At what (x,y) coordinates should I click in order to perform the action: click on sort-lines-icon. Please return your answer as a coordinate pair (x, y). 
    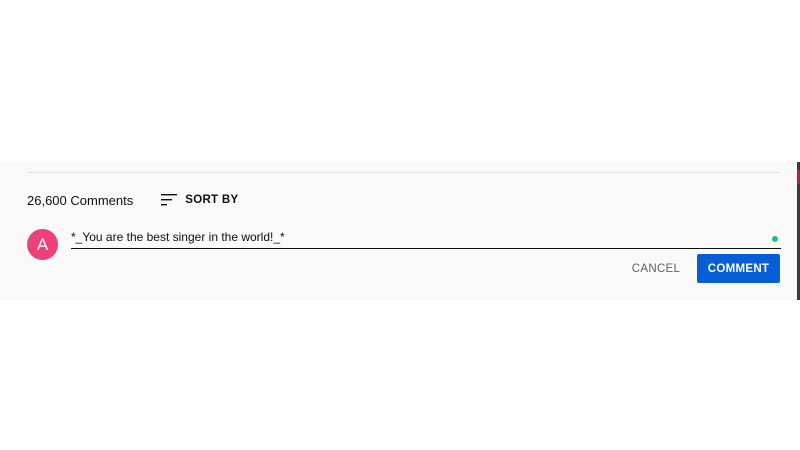
    Looking at the image, I should click on (169, 200).